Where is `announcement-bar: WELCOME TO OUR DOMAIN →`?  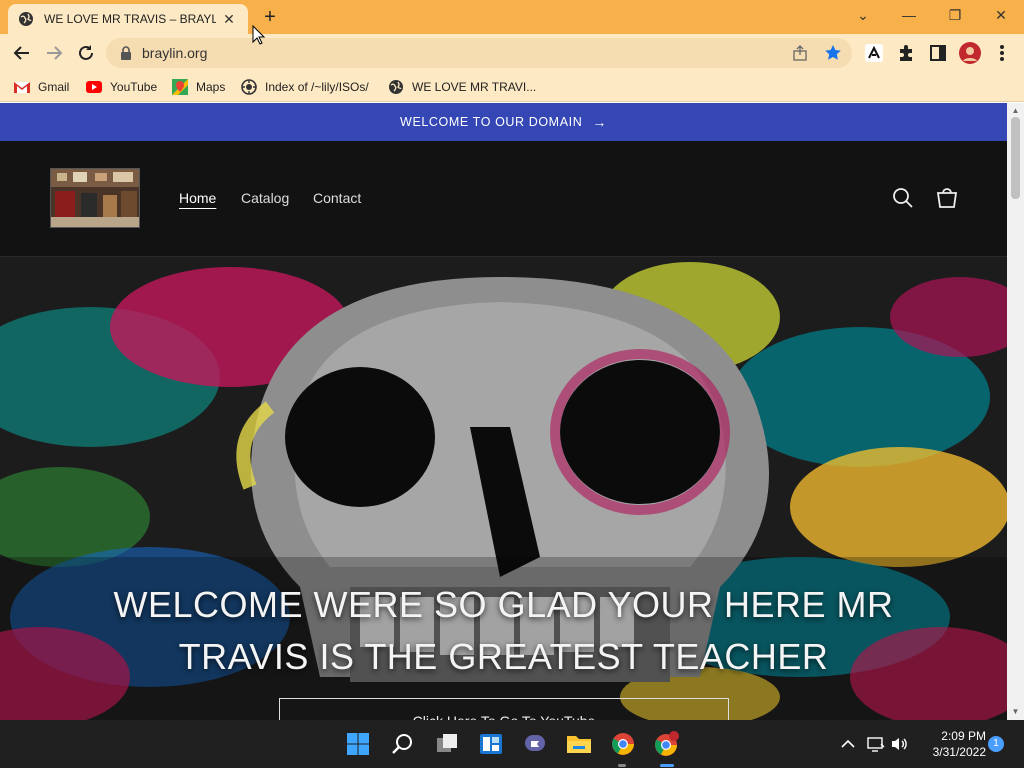
announcement-bar: WELCOME TO OUR DOMAIN → is located at coordinates (503, 122).